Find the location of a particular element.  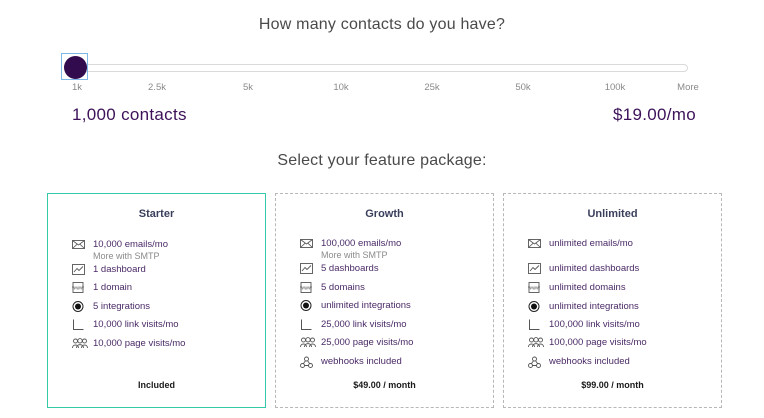

contacts-slider-track is located at coordinates (376, 68).